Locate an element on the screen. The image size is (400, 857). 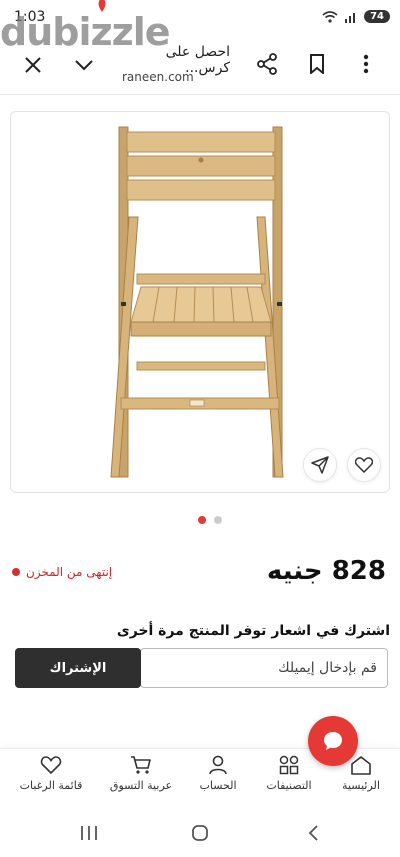
nav-label-categories: التصنيفات is located at coordinates (289, 785).